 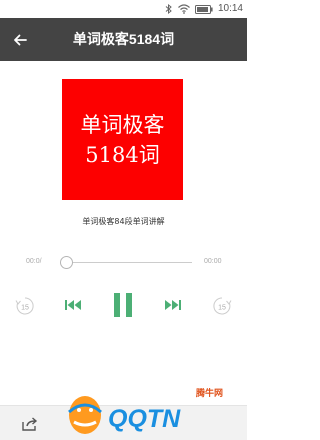 I want to click on status-bar: 10:14, so click(x=123, y=9).